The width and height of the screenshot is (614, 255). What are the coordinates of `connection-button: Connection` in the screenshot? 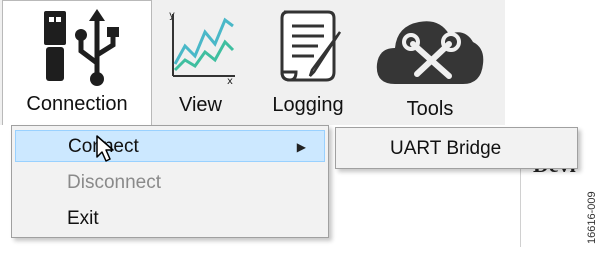 It's located at (77, 62).